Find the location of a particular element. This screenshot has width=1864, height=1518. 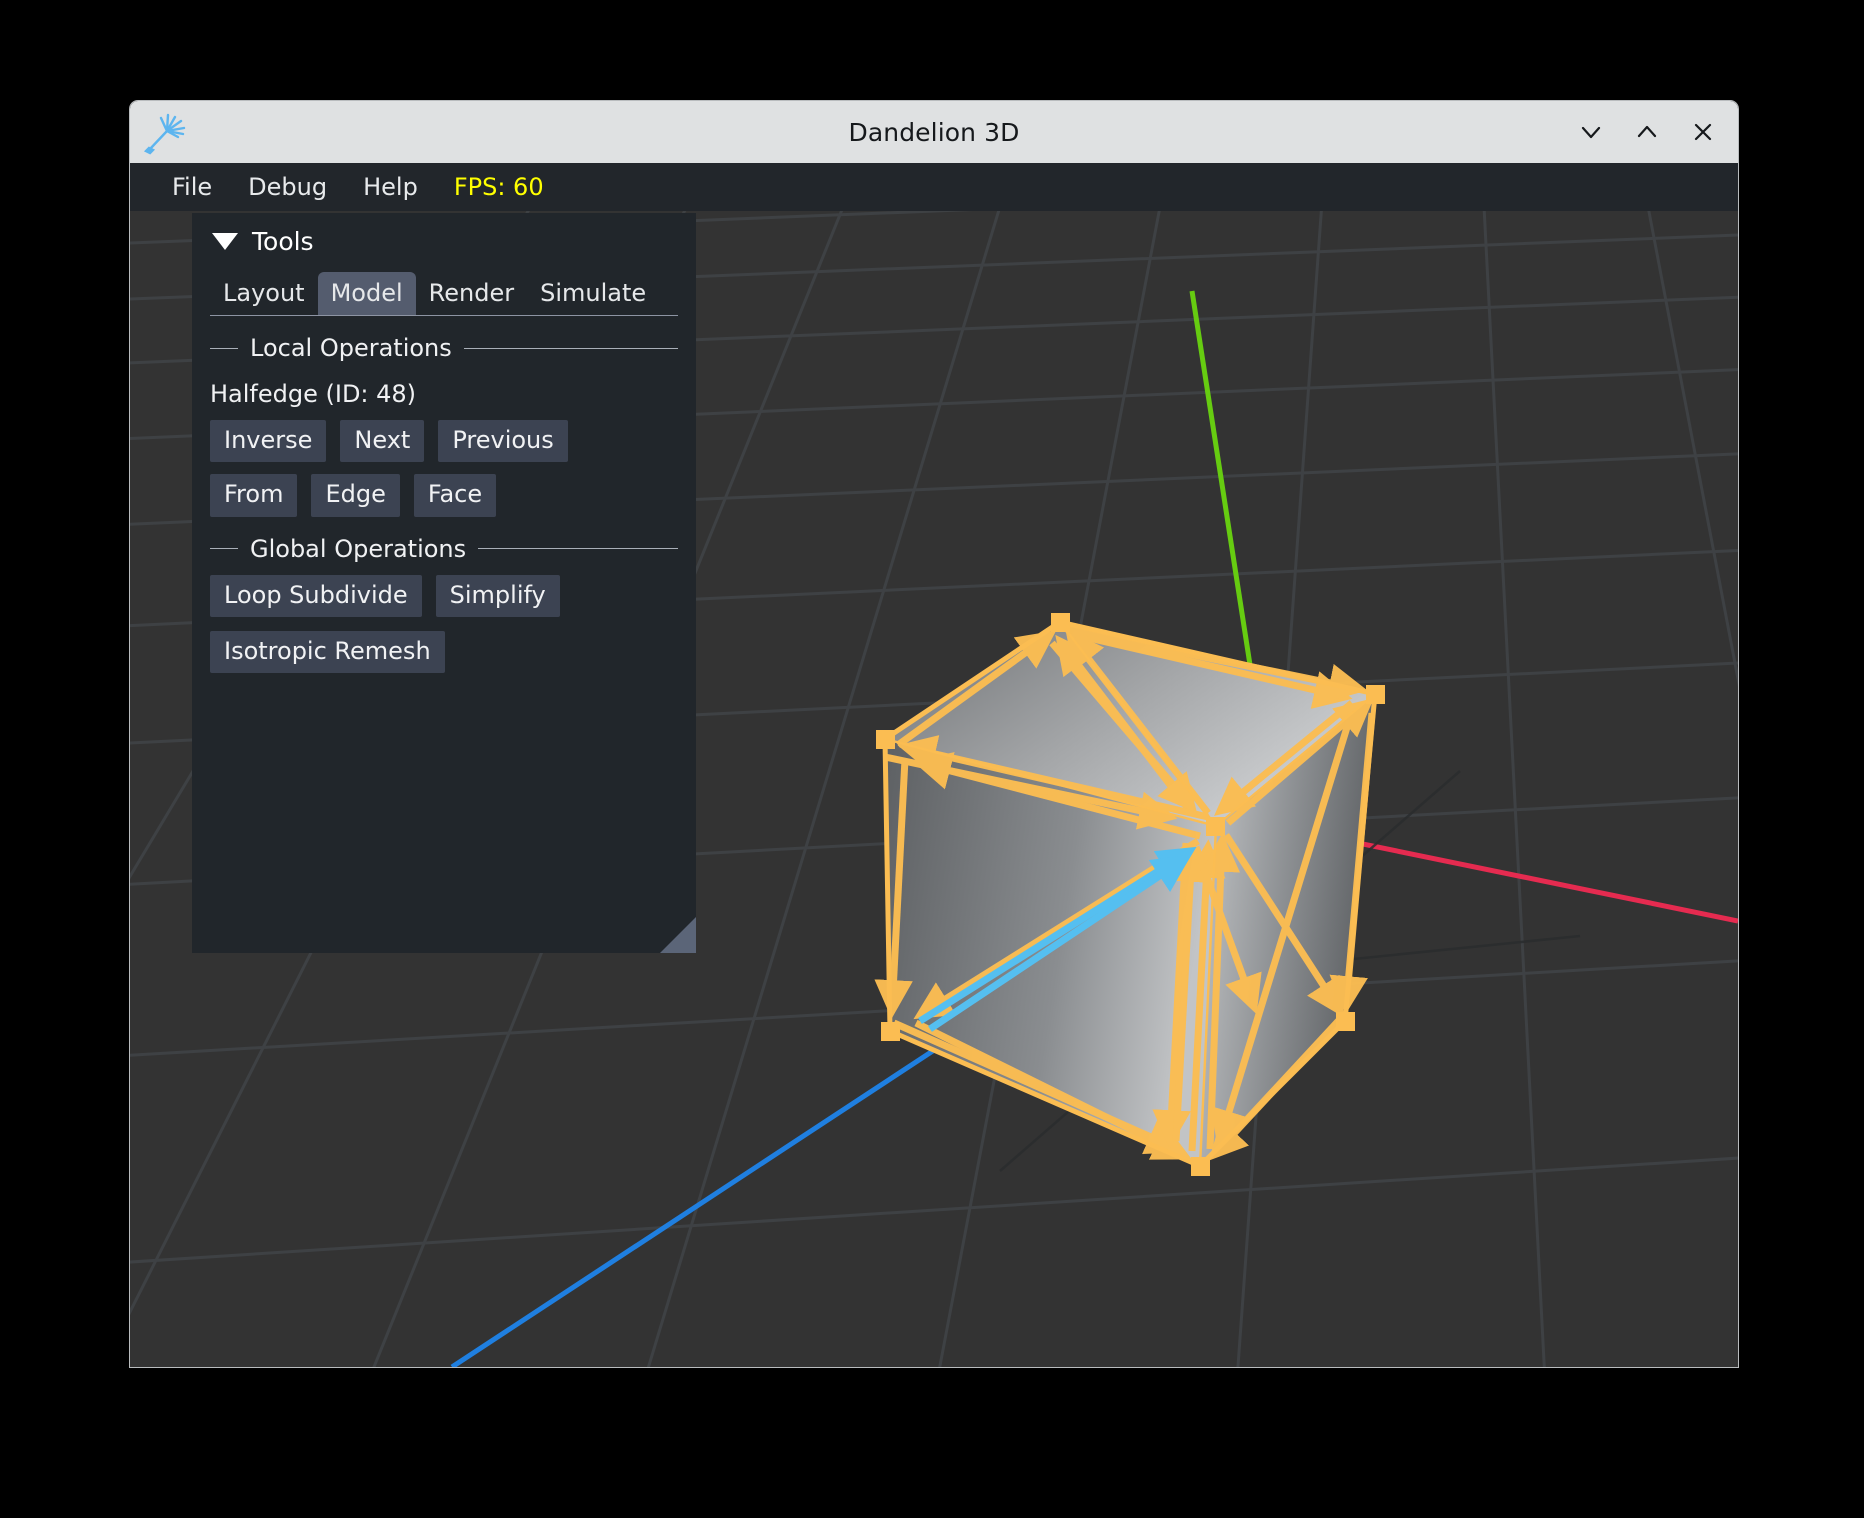

menu-bar: File Debug Help FPS: 60 is located at coordinates (934, 187).